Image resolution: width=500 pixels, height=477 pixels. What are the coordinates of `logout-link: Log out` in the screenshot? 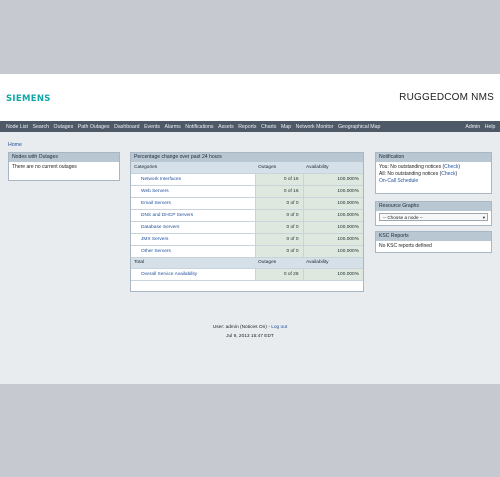 It's located at (279, 327).